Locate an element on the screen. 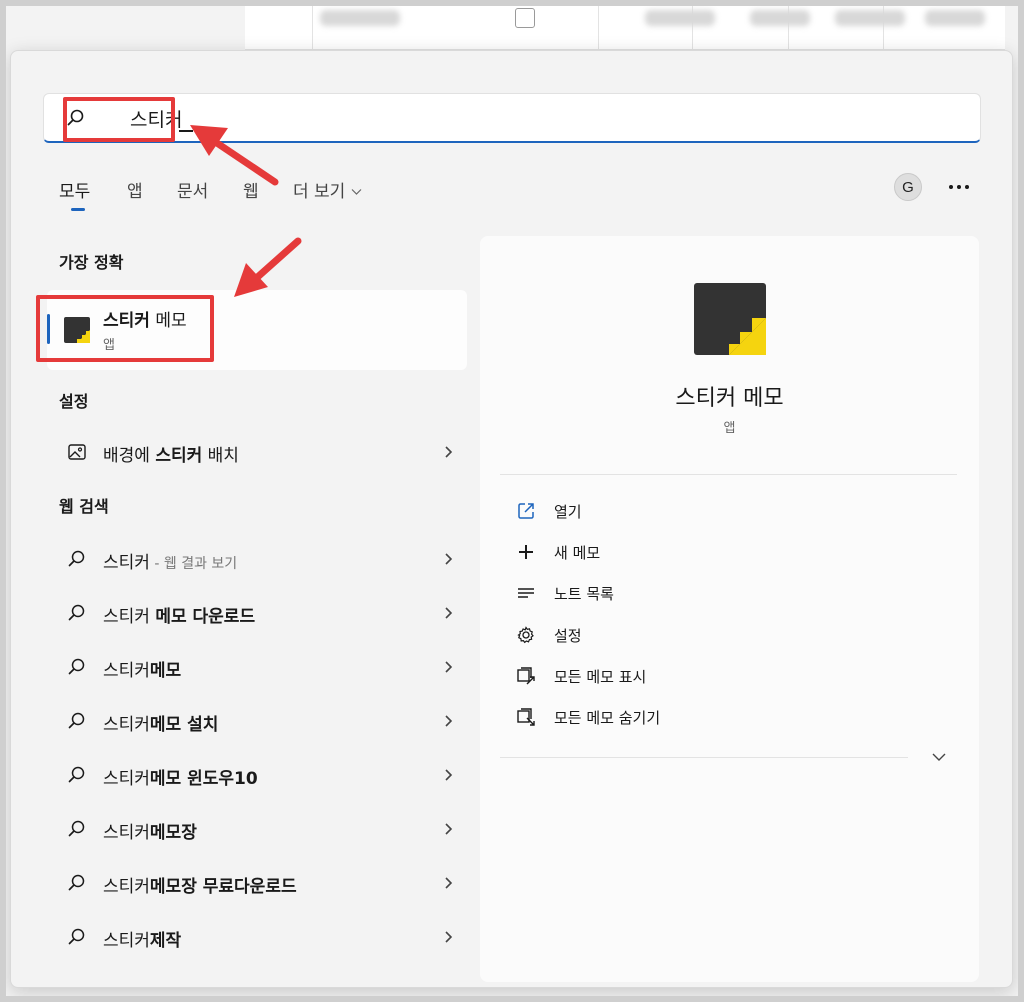  web-result-label: 스티커제작 is located at coordinates (142, 941).